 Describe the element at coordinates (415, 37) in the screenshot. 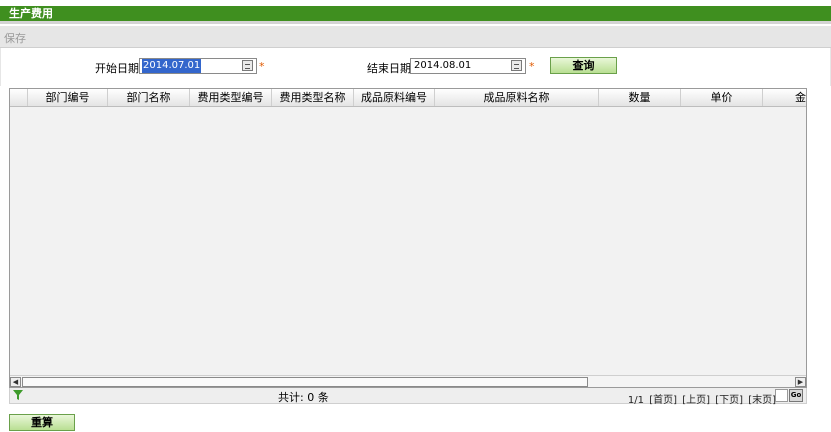

I see `toolbar: 保存` at that location.